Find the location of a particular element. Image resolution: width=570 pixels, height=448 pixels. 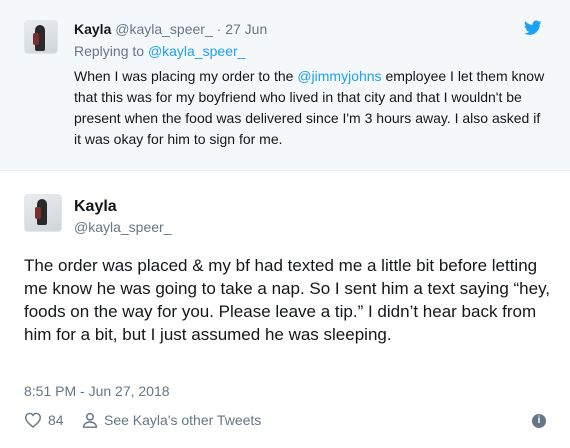

person-icon is located at coordinates (90, 420).